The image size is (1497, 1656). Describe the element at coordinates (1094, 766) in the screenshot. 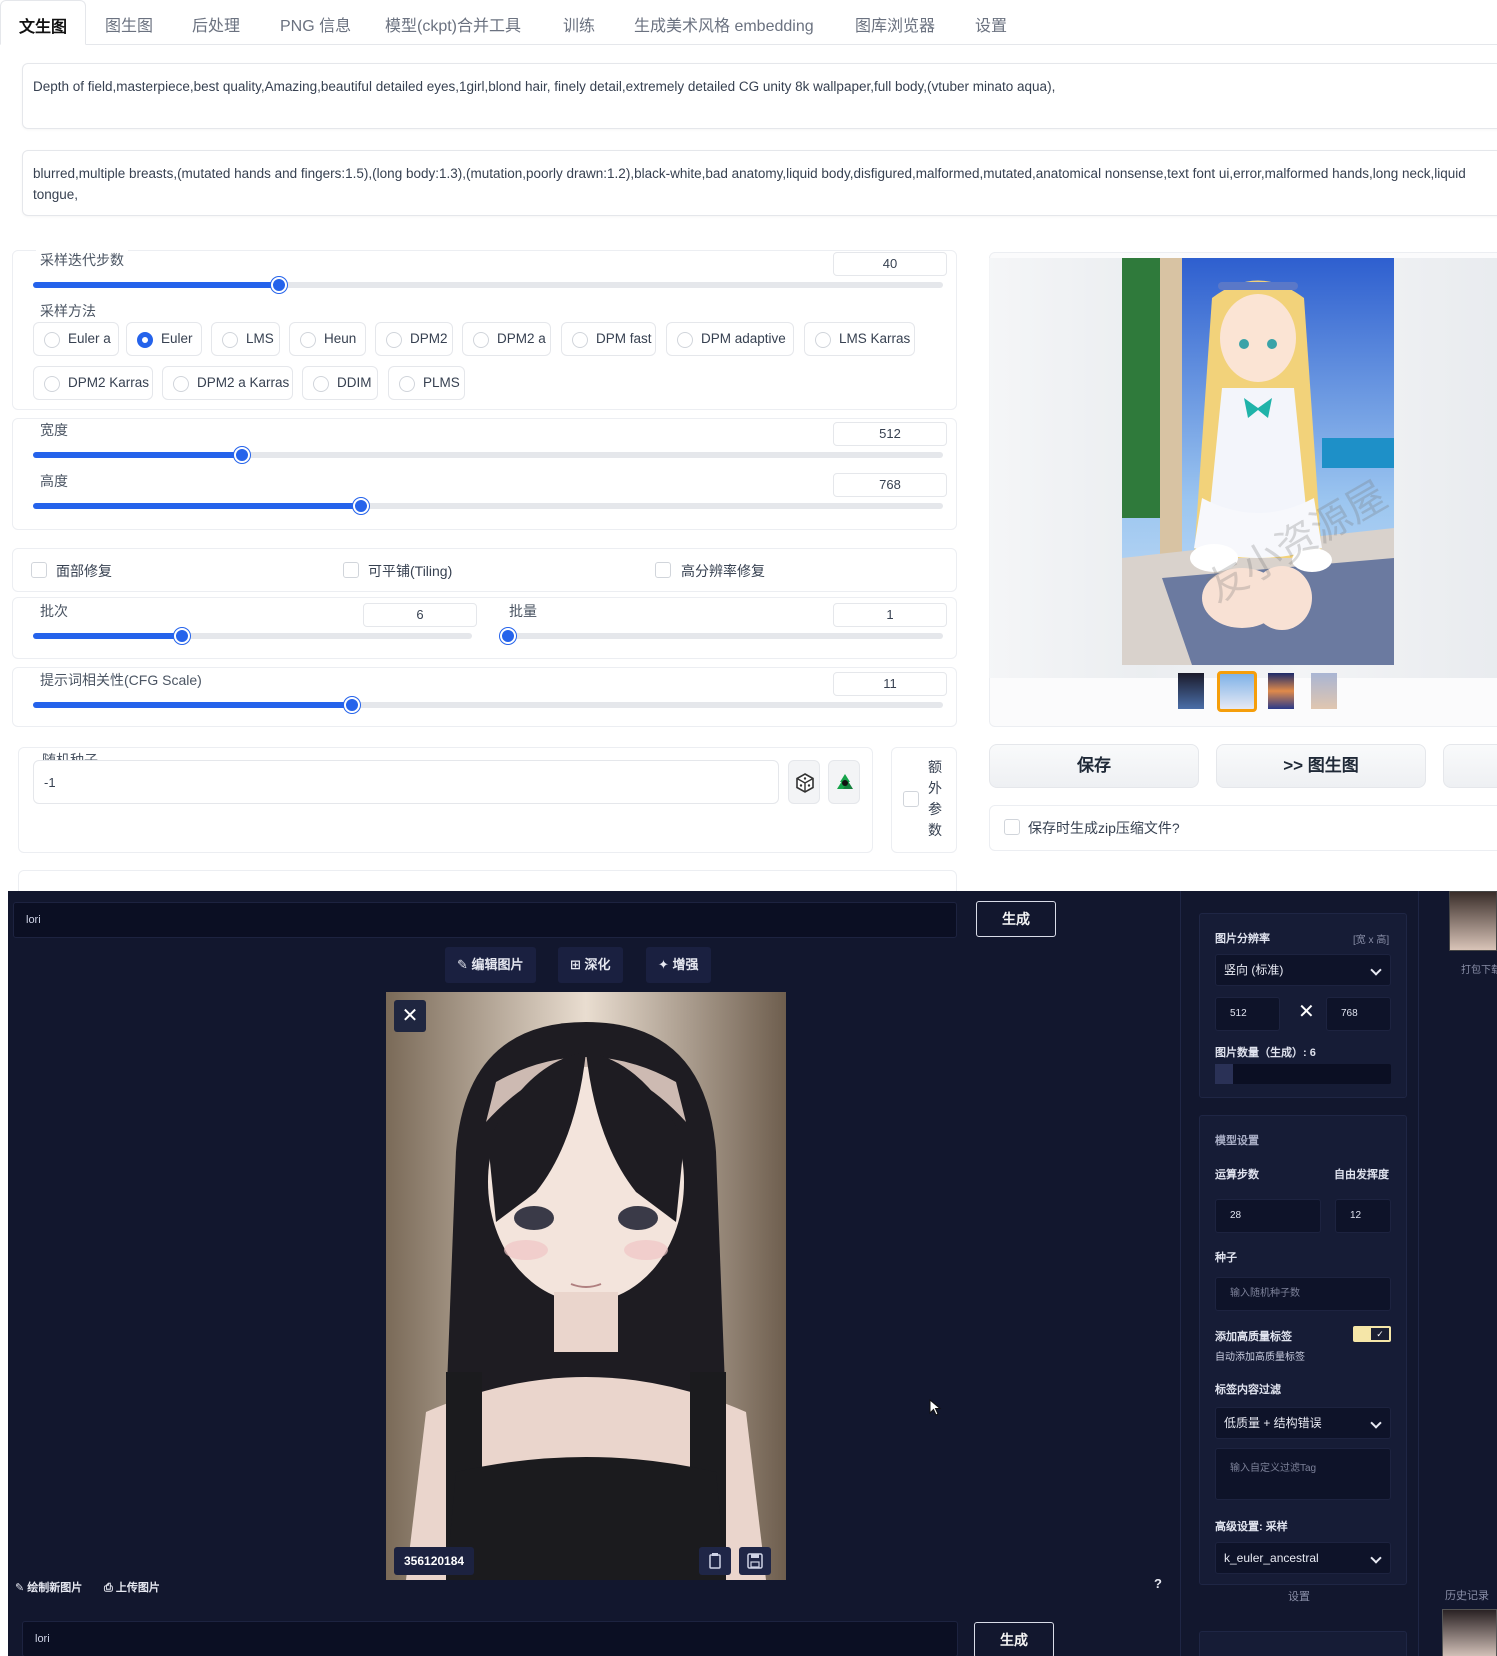

I see `save-button: 保存` at that location.